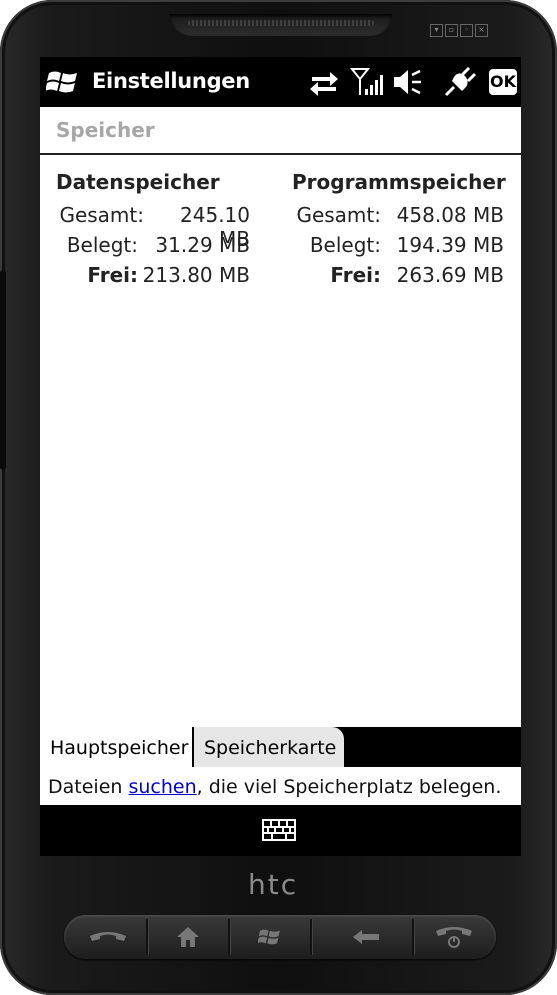 The height and width of the screenshot is (995, 557). I want to click on windows-button, so click(270, 937).